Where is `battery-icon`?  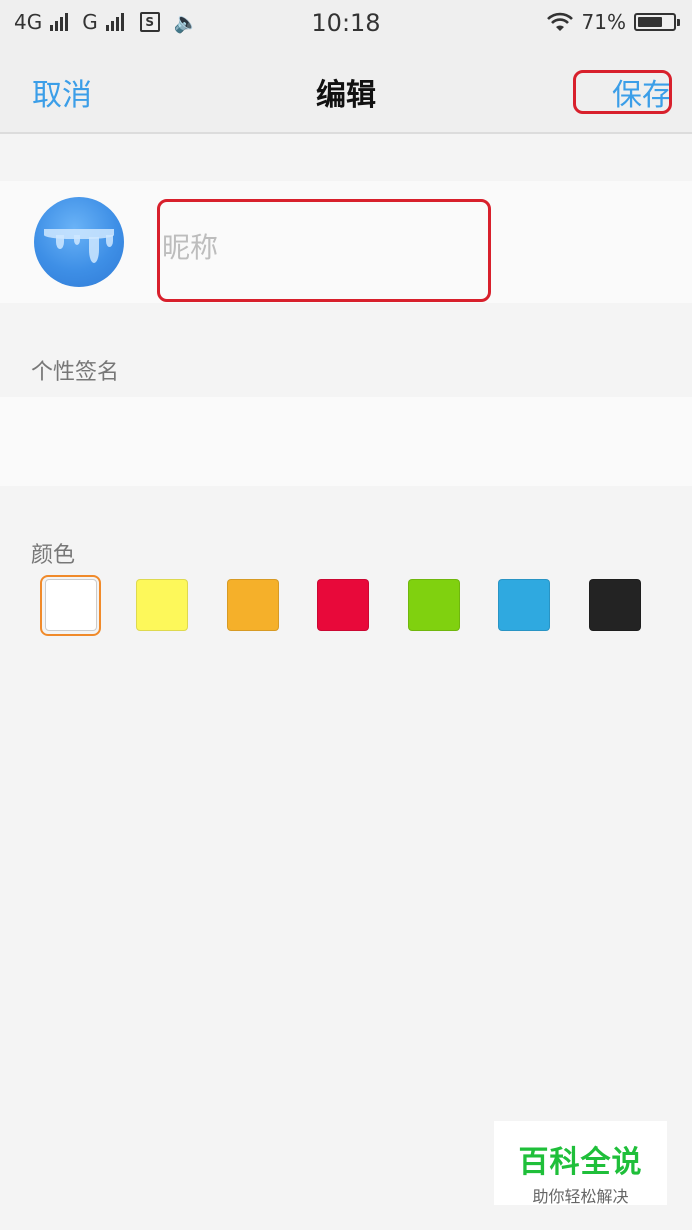 battery-icon is located at coordinates (657, 22).